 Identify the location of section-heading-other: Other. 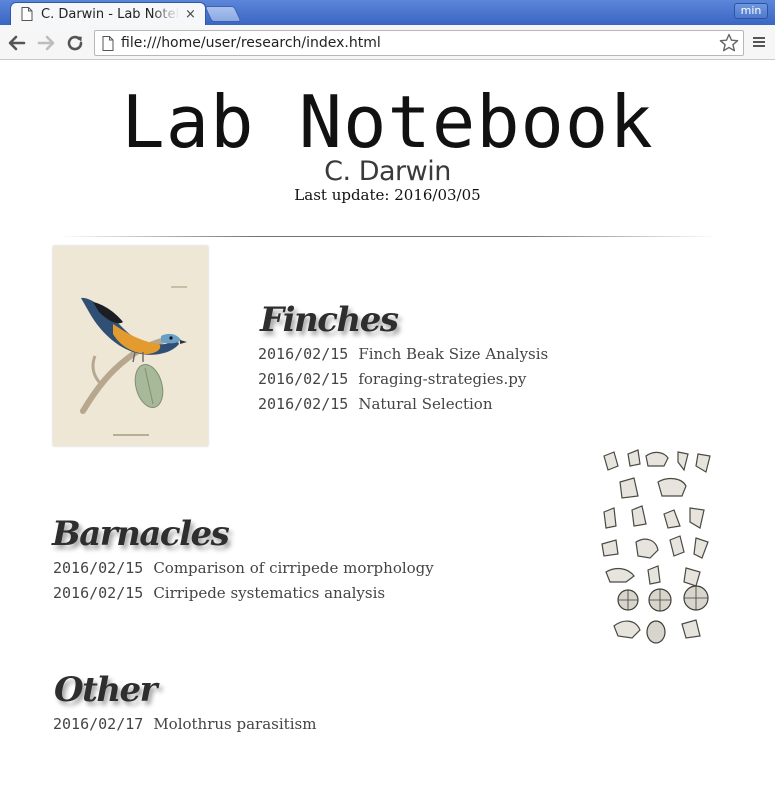
(106, 690).